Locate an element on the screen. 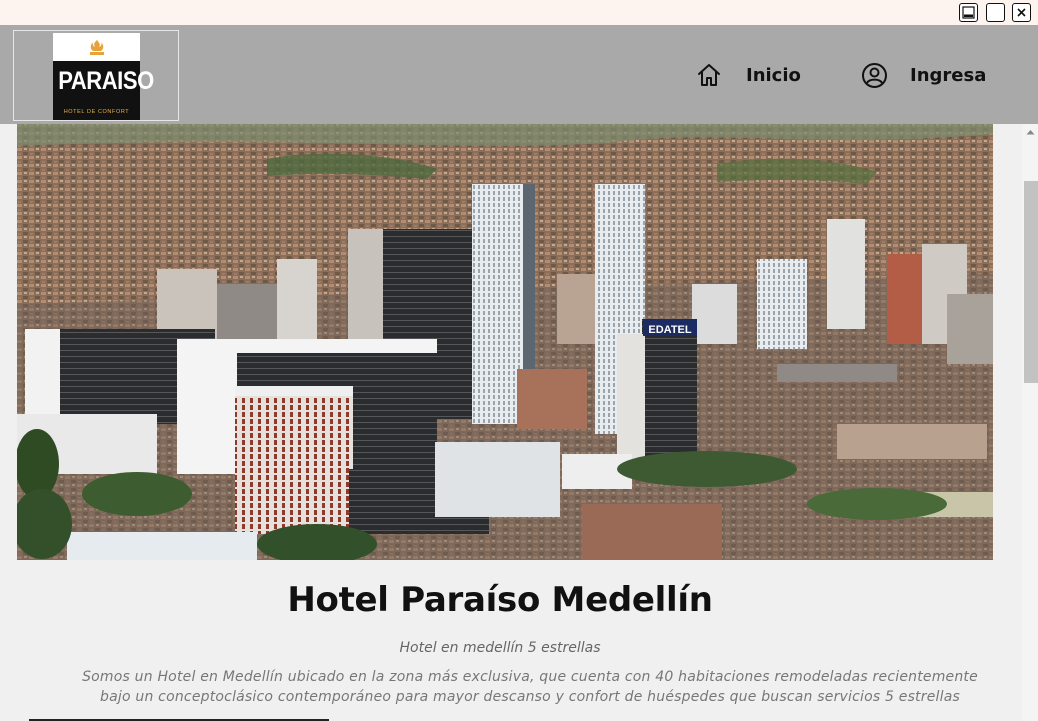 The height and width of the screenshot is (721, 1038). scroll-up-button is located at coordinates (1030, 132).